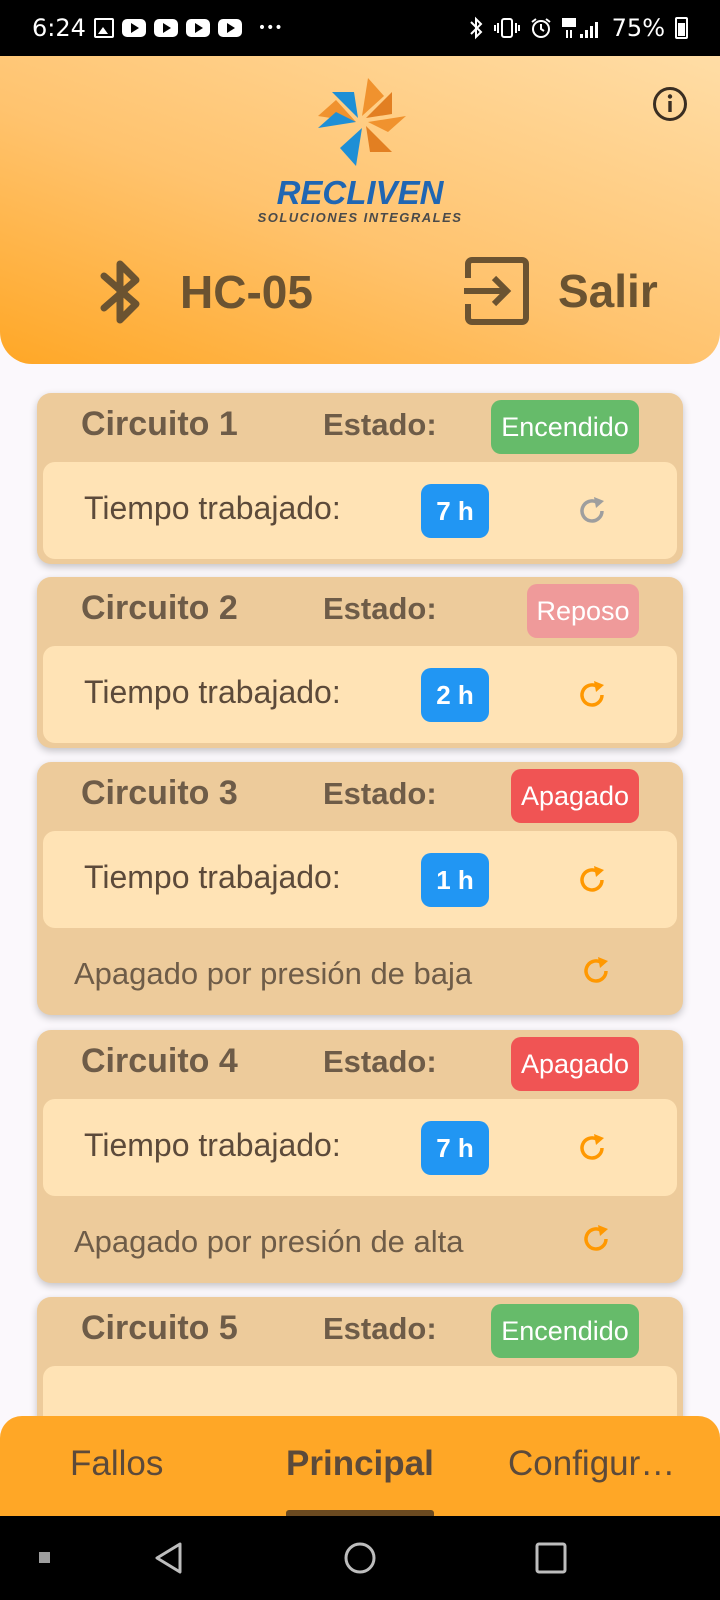 This screenshot has width=720, height=1600. Describe the element at coordinates (583, 611) in the screenshot. I see `status-badge: Reposo` at that location.